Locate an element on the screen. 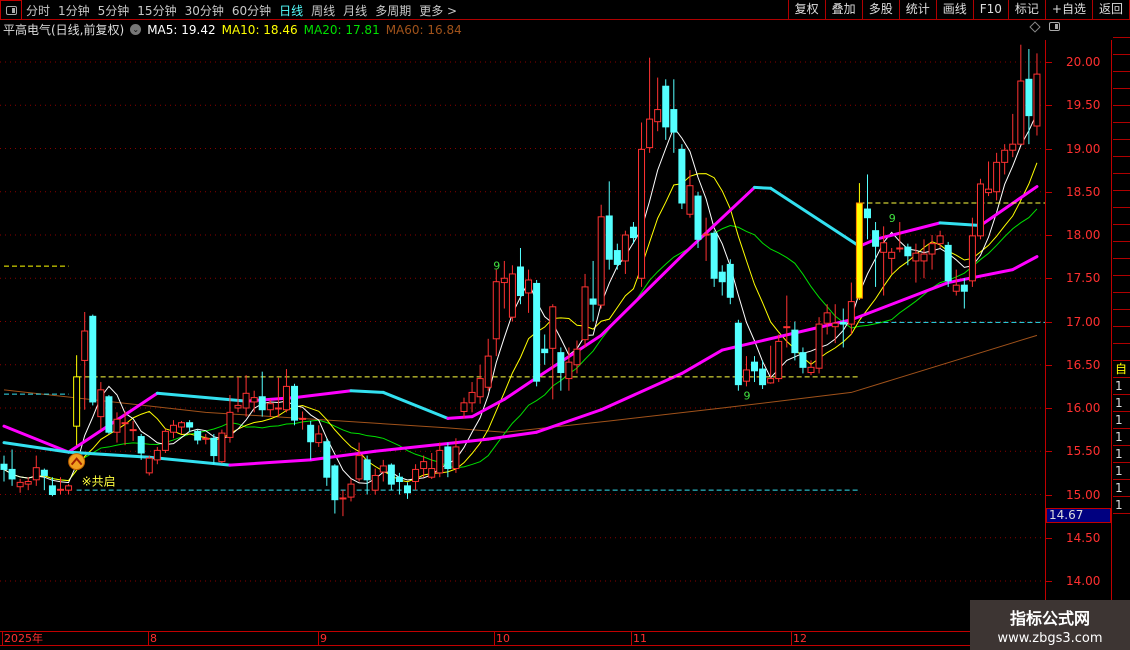 The height and width of the screenshot is (650, 1130). period-tab: 多周期 is located at coordinates (393, 10).